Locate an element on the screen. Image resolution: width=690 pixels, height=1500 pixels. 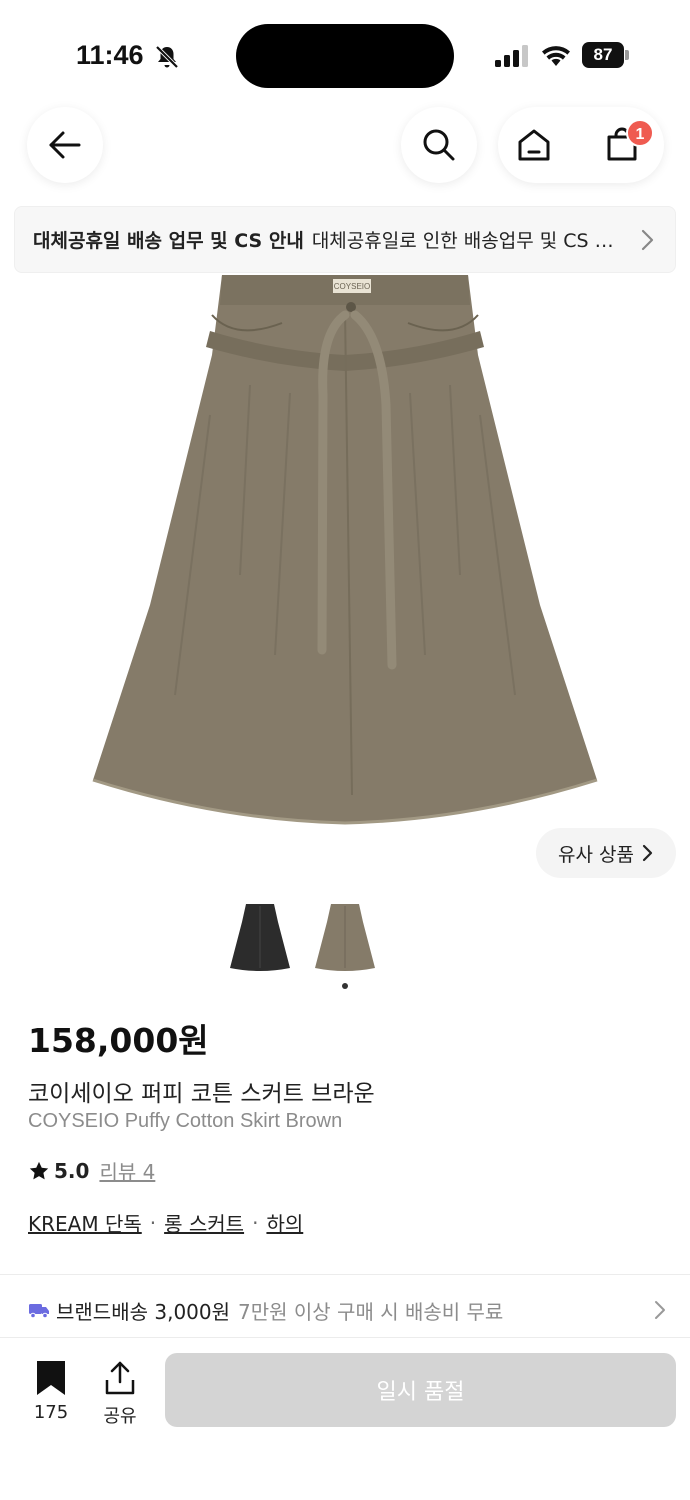
bottom-action-bar: 175 공유 일시 품절 is located at coordinates (345, 1419).